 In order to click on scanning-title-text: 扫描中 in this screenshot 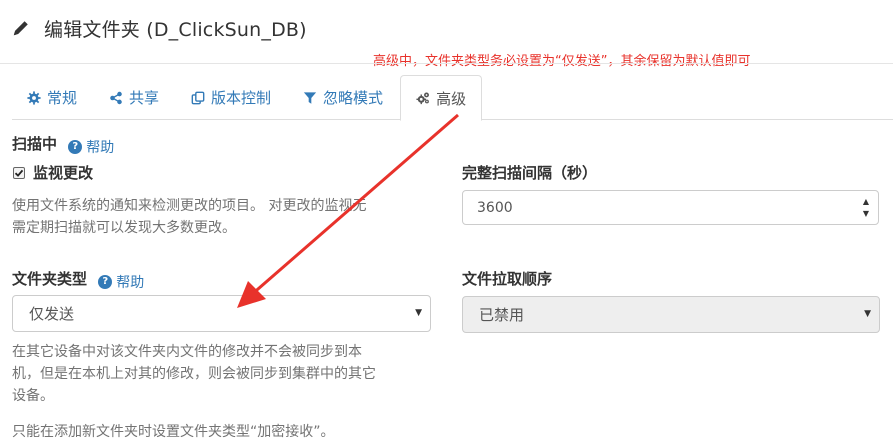, I will do `click(35, 144)`.